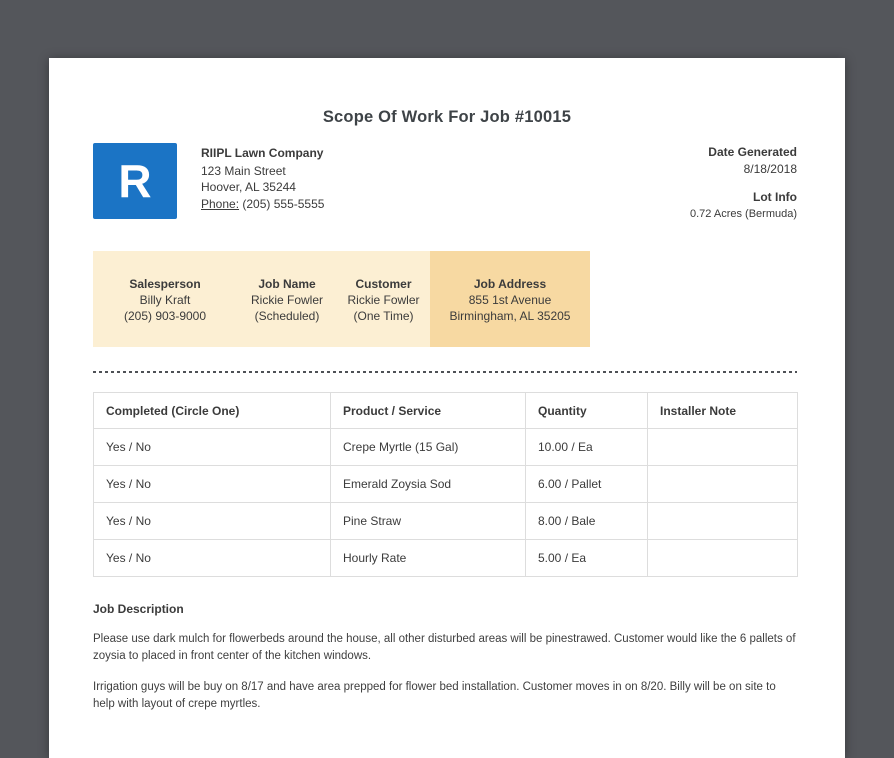 This screenshot has width=894, height=758. Describe the element at coordinates (287, 284) in the screenshot. I see `job-name-label: Job Name` at that location.